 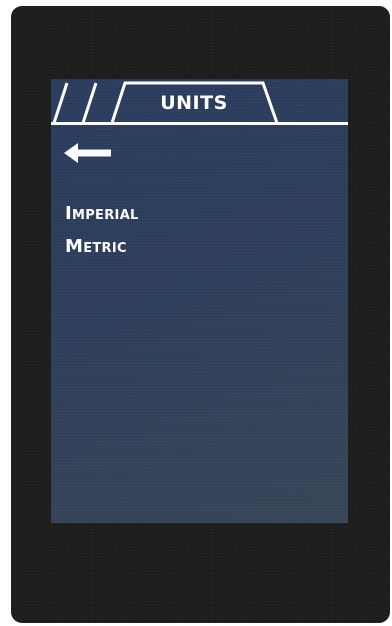 I want to click on menu-item-imperial: Imperial, so click(x=102, y=213).